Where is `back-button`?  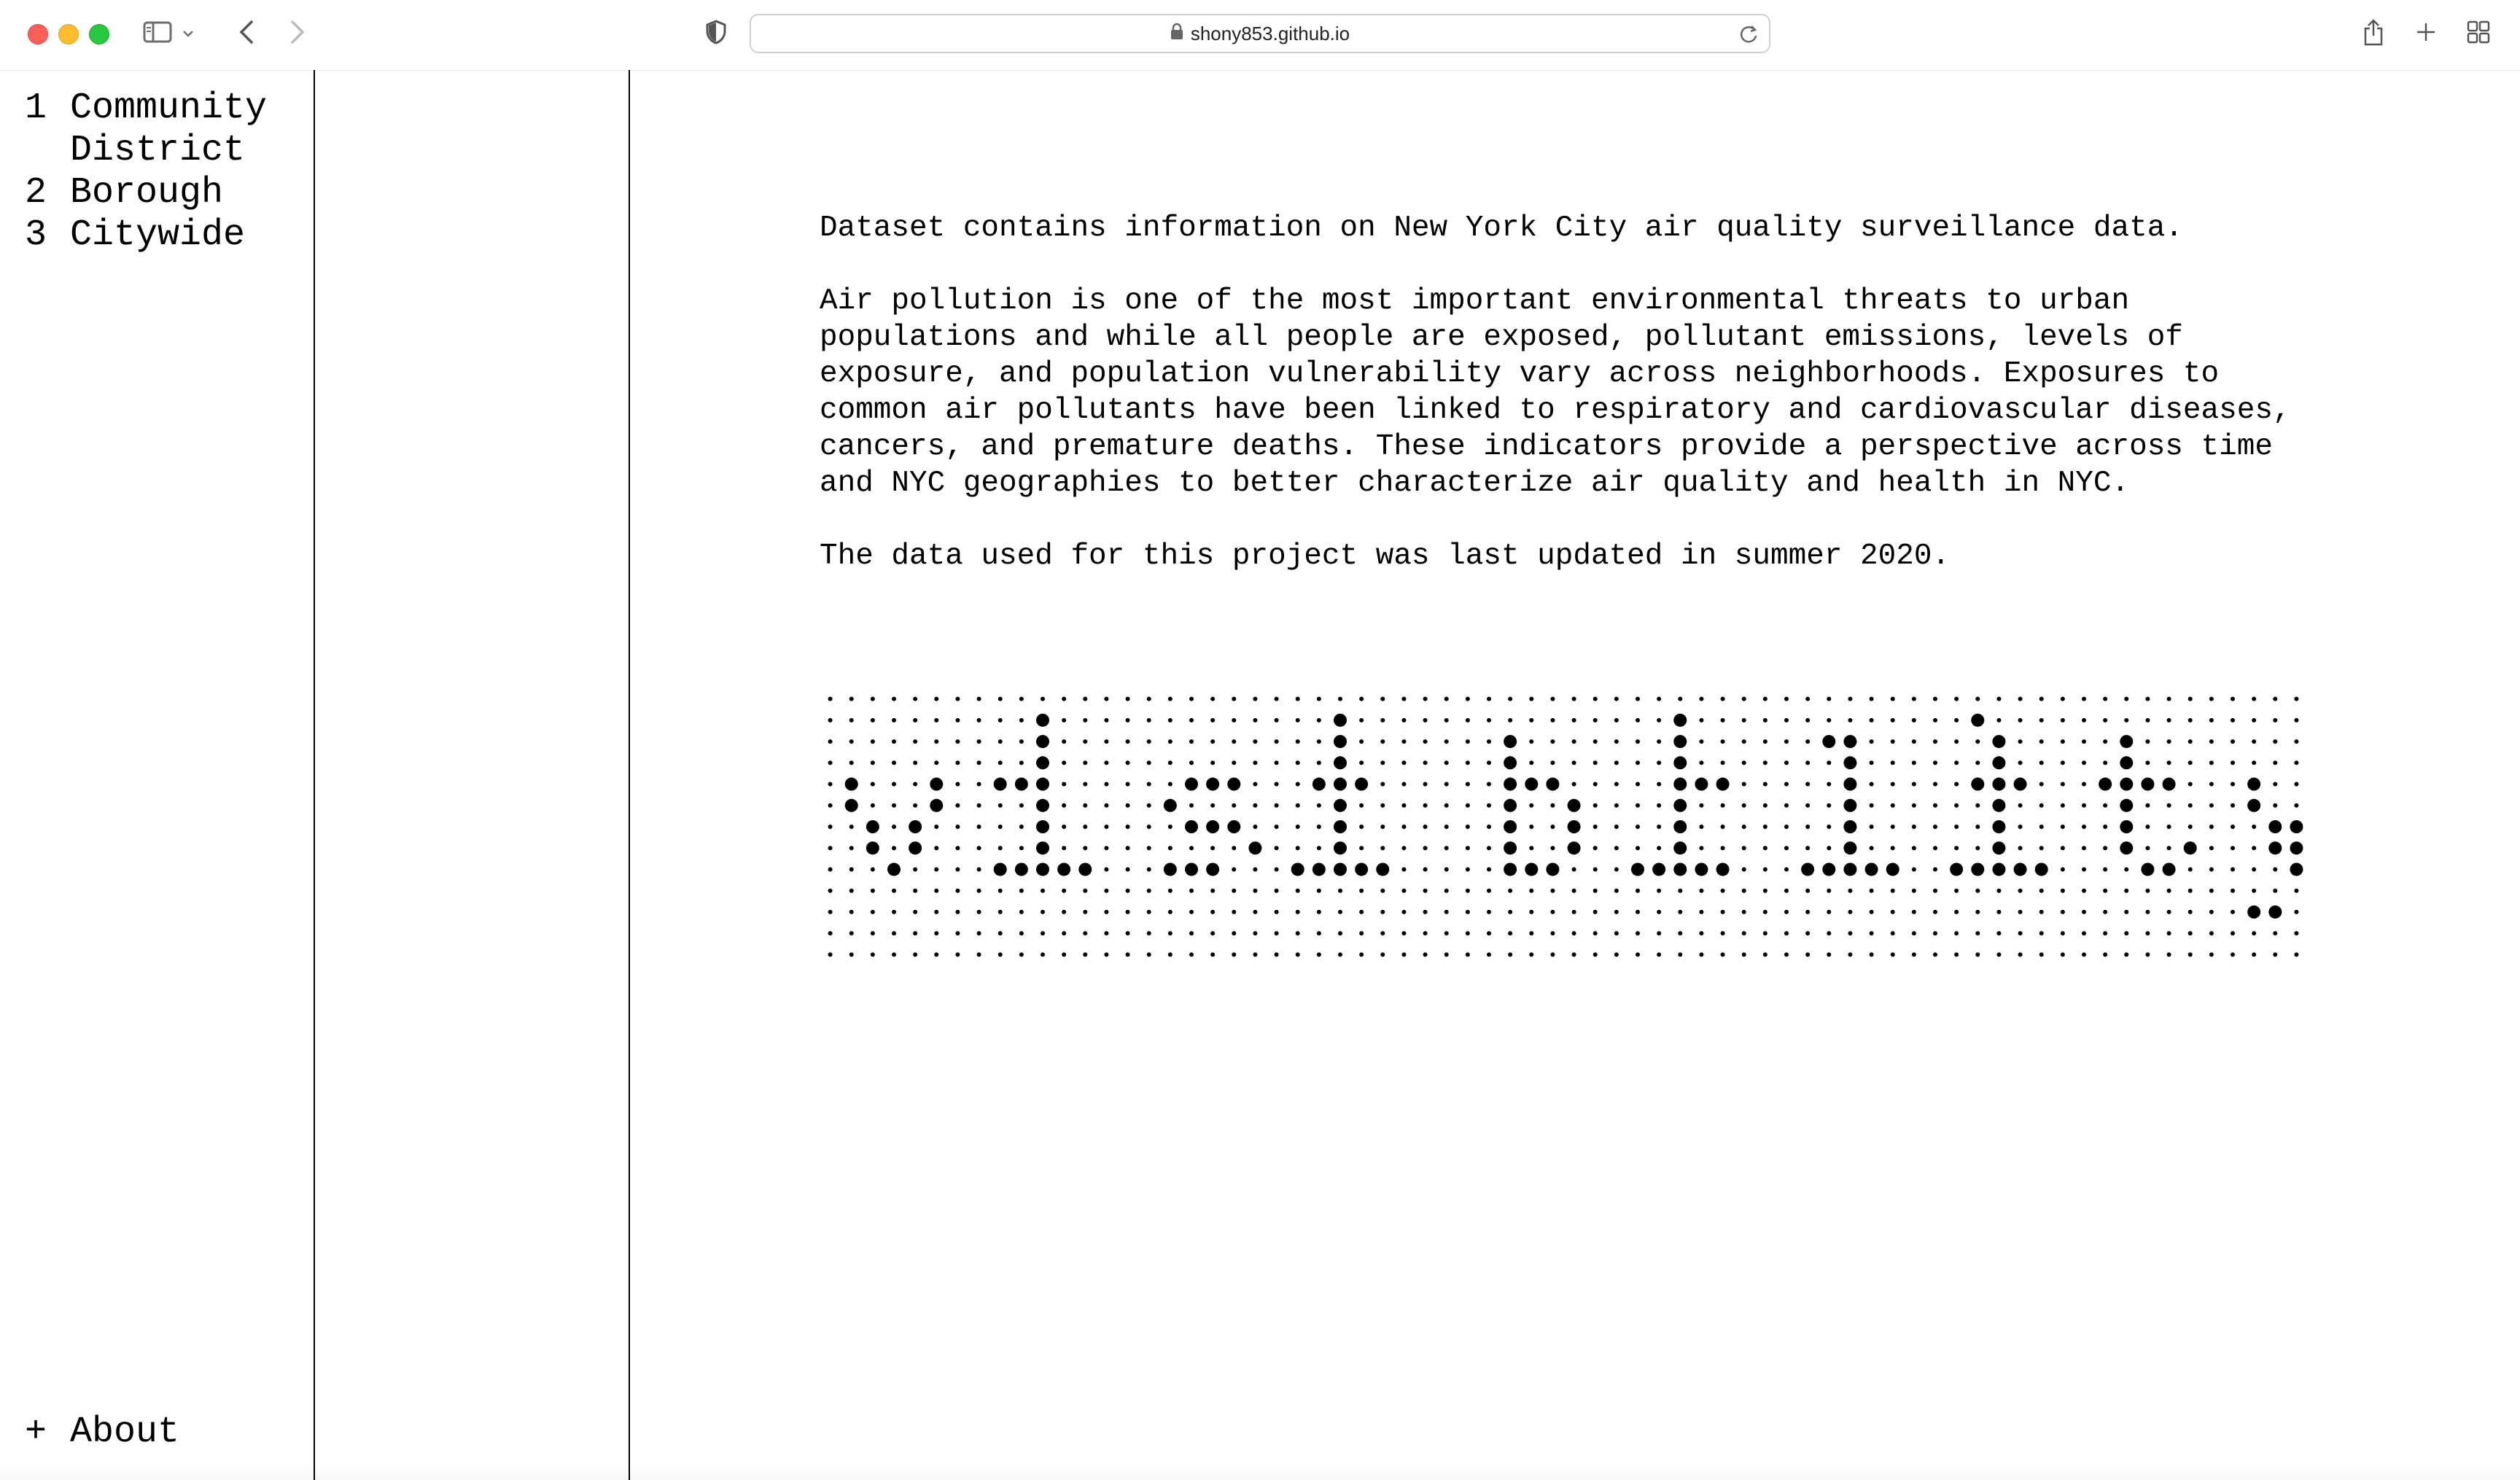 back-button is located at coordinates (246, 34).